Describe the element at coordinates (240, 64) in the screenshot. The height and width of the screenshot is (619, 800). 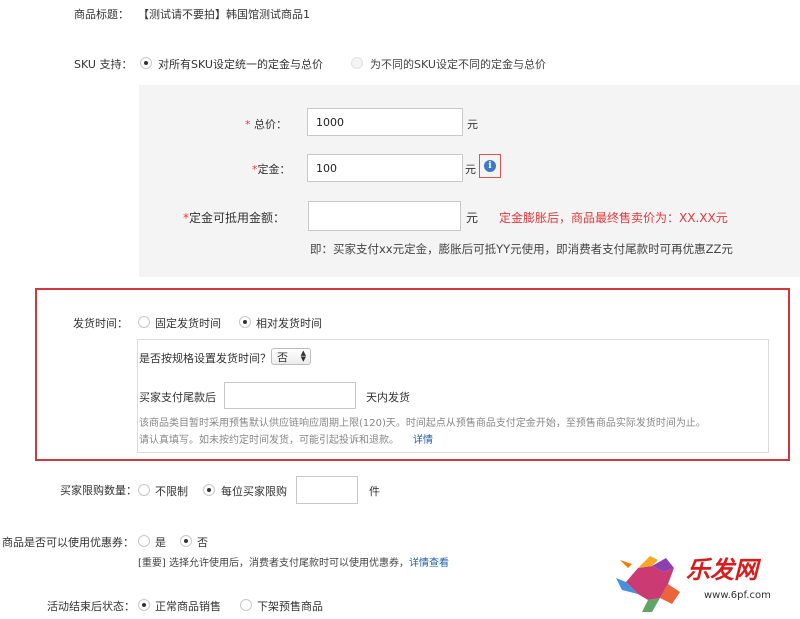
I see `sku-unified-label: 对所有SKU设定统一的定金与总价` at that location.